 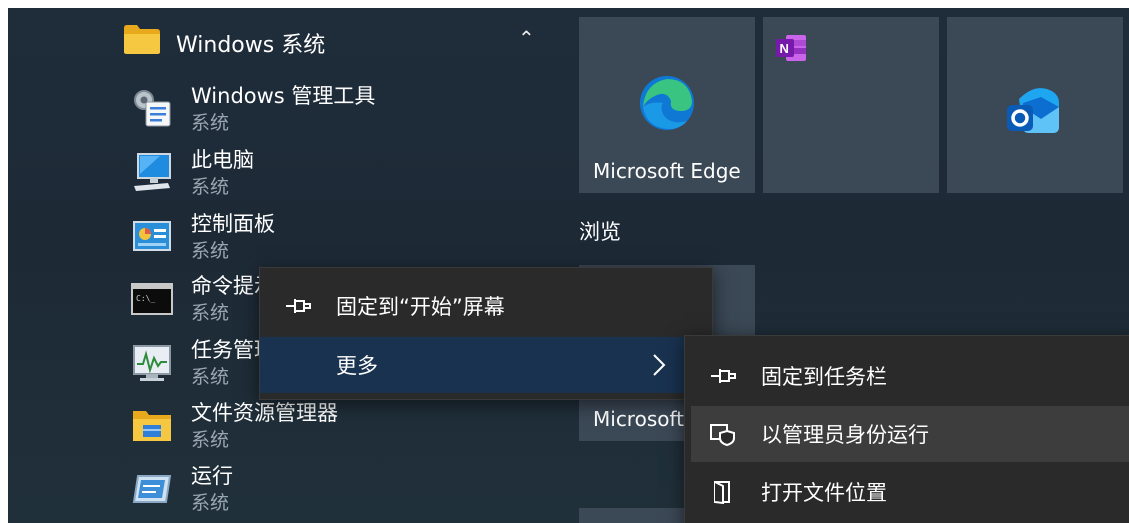 I want to click on svg-text: N, so click(x=784, y=48).